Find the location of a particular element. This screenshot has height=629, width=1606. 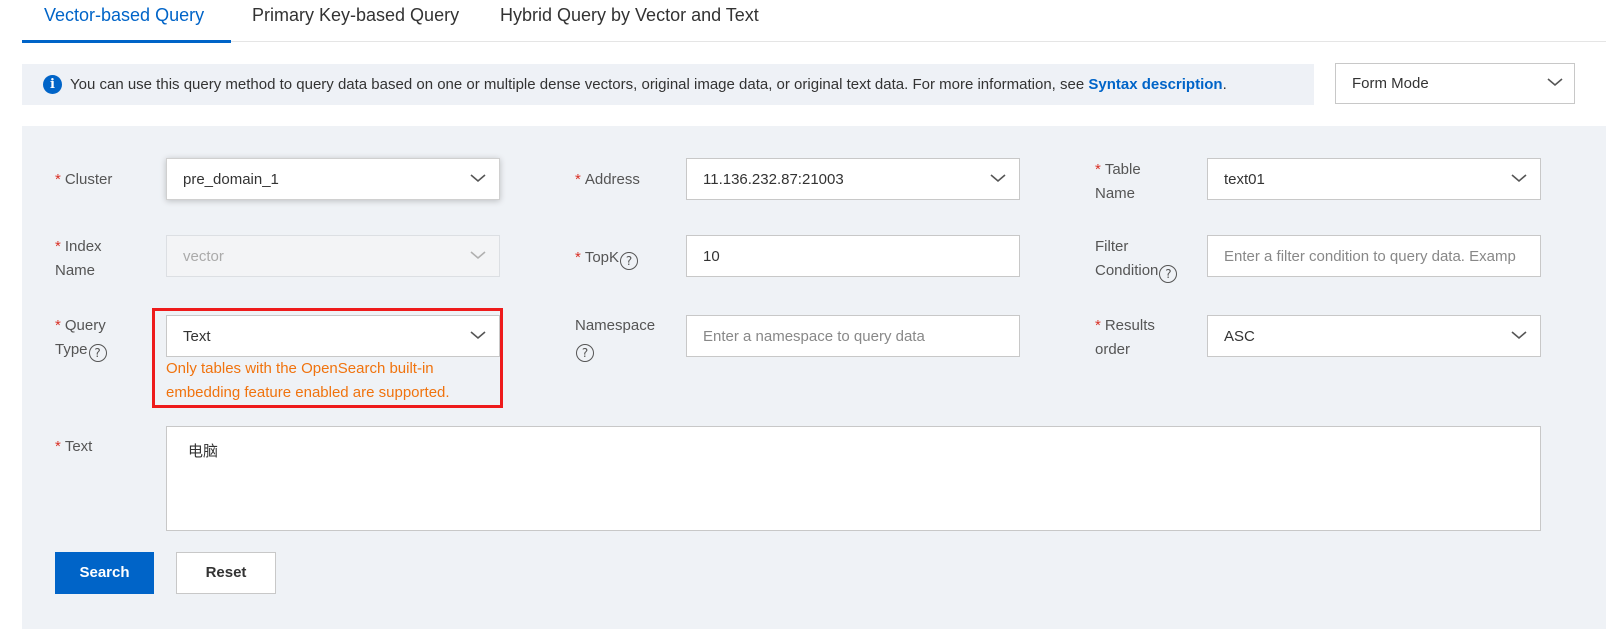

table-name-value: text01 is located at coordinates (1244, 179).